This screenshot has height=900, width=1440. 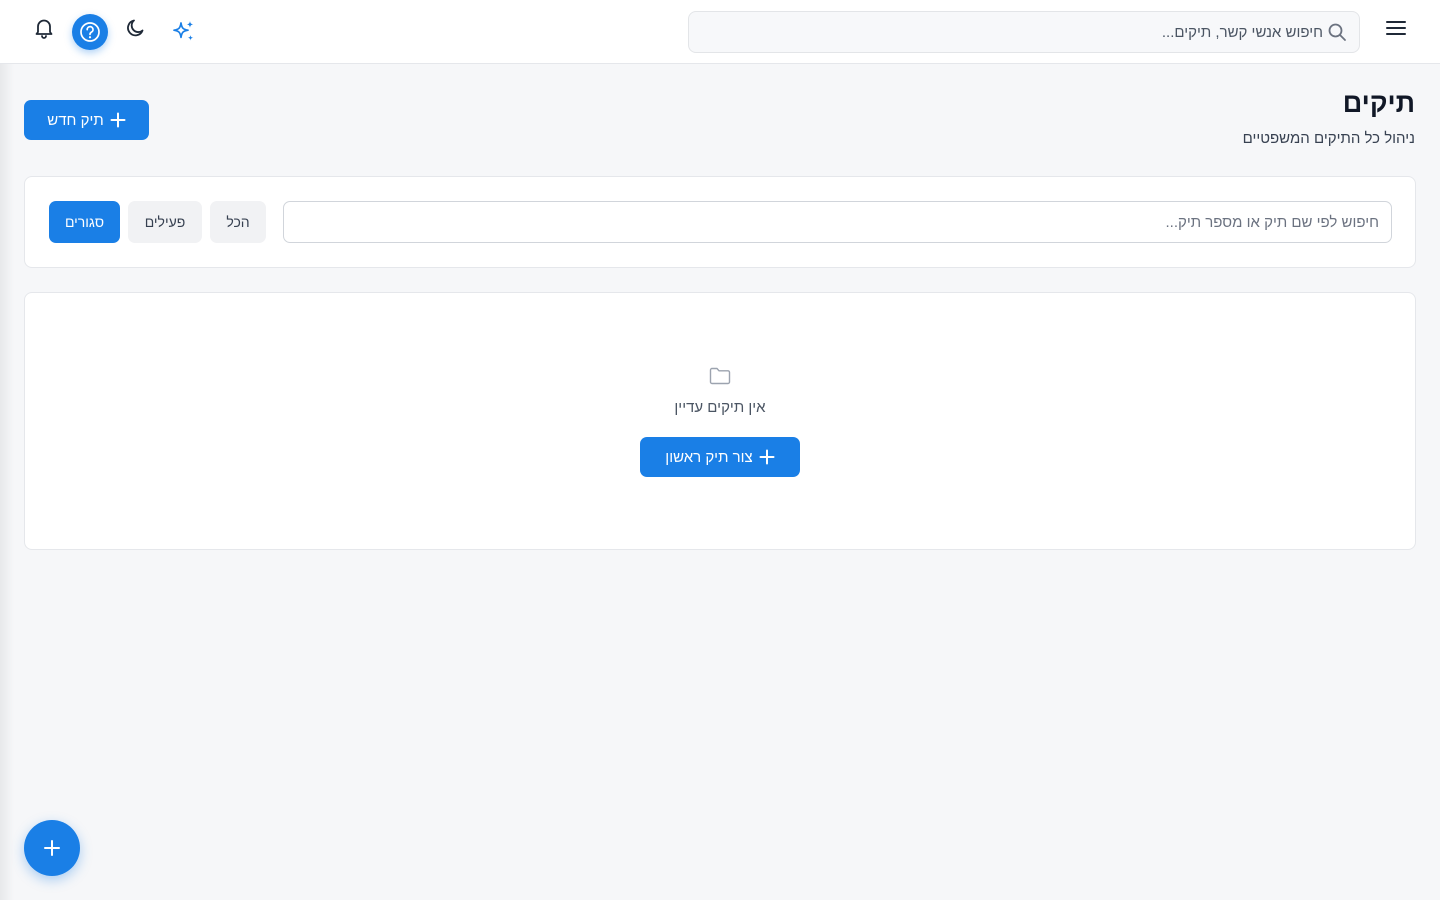 I want to click on empty-state-message: אין תיקים עדיין, so click(x=720, y=407).